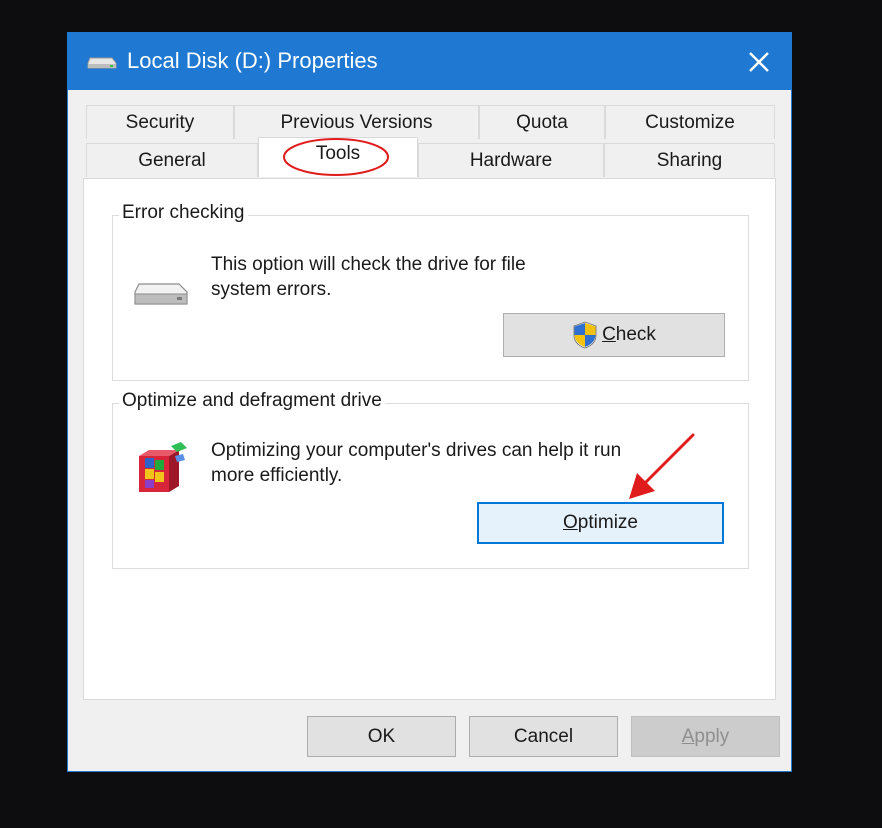  What do you see at coordinates (252, 401) in the screenshot?
I see `optimize-title: Optimize and defragment drive` at bounding box center [252, 401].